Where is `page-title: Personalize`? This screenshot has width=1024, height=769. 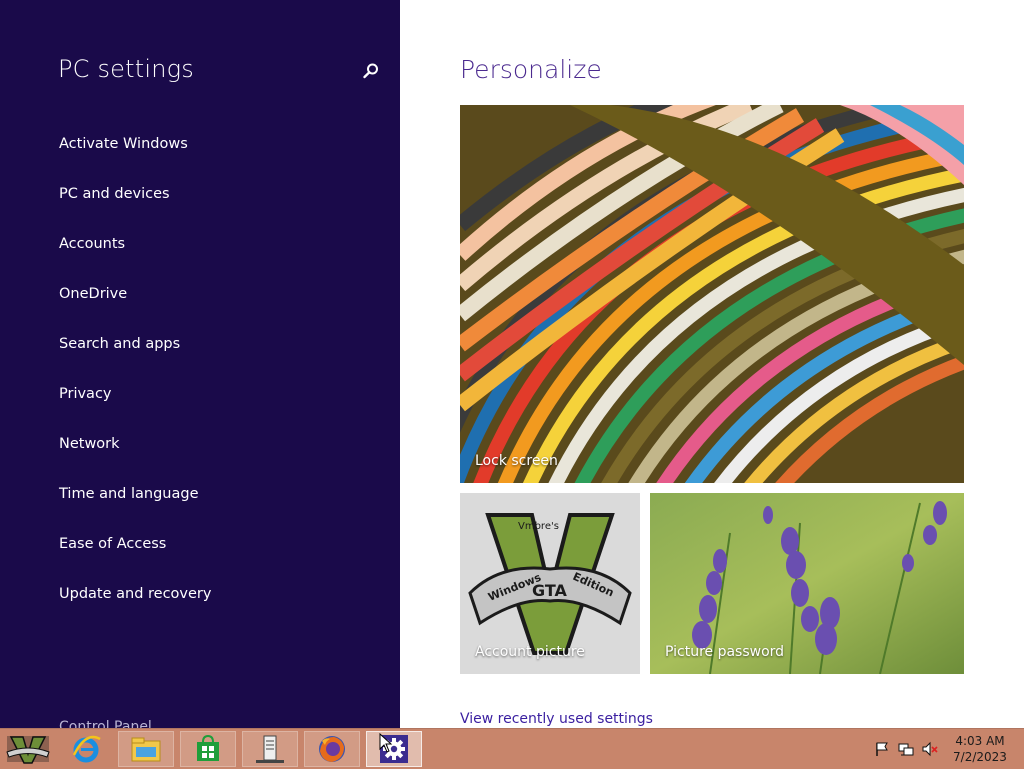 page-title: Personalize is located at coordinates (531, 69).